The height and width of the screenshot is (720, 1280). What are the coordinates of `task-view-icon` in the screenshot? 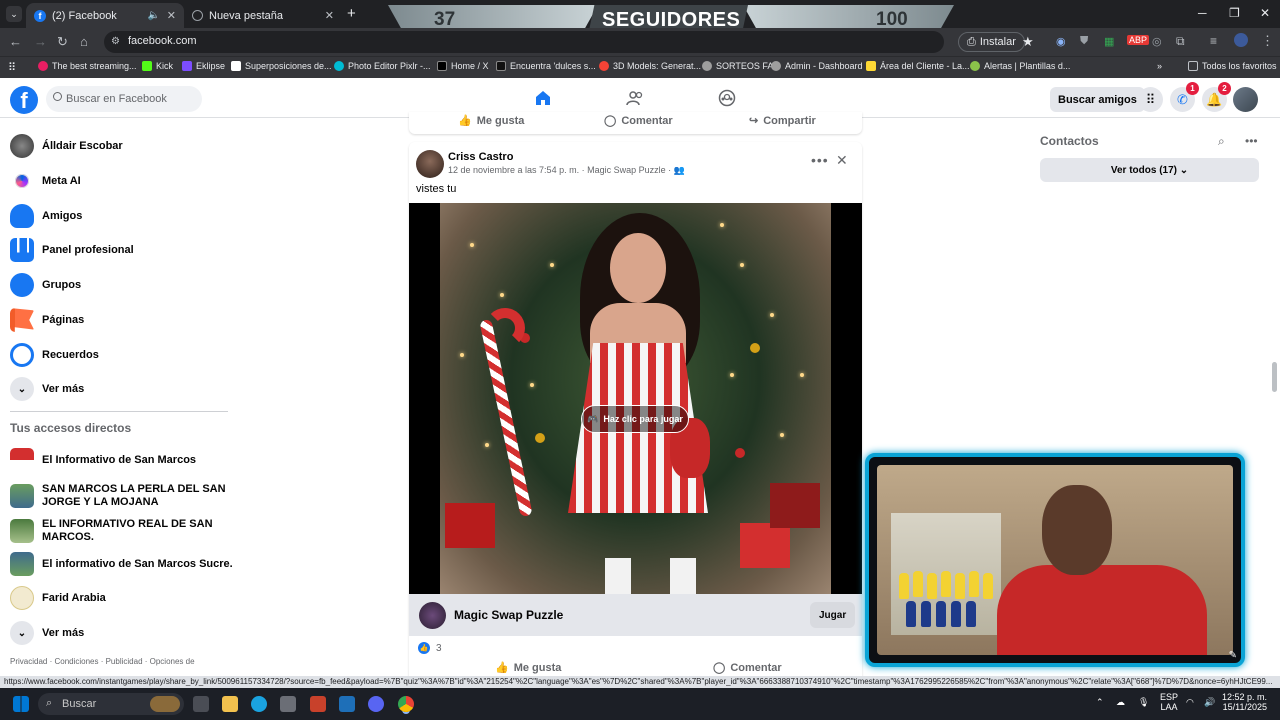 It's located at (201, 704).